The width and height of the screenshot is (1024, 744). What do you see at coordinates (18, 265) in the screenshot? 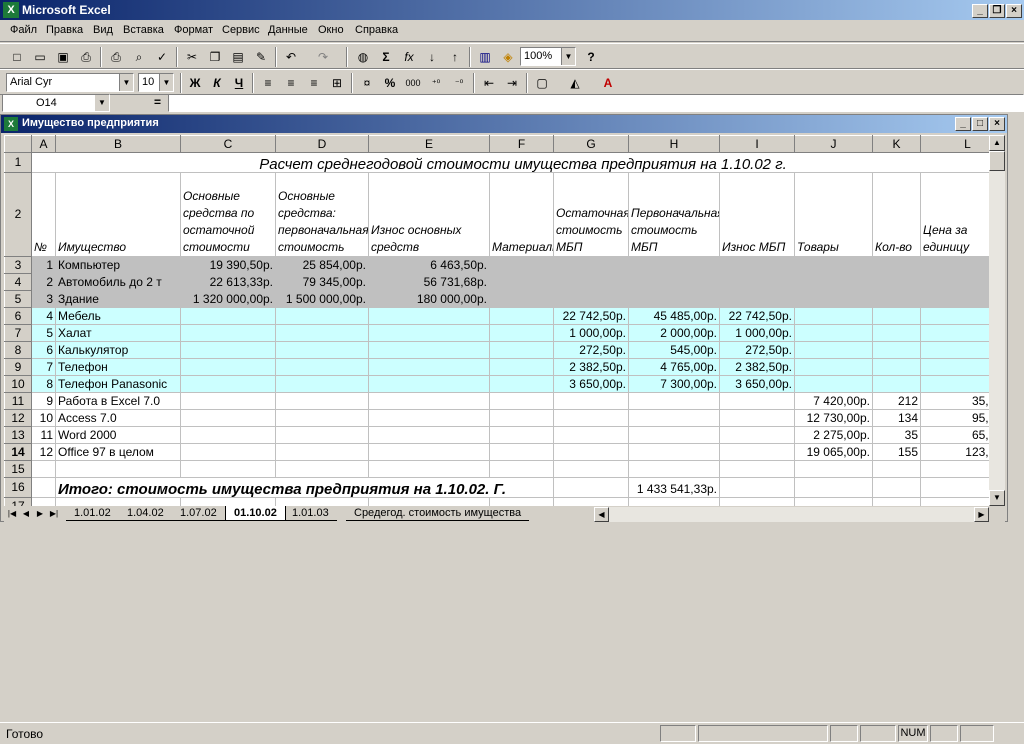
I see `row-header: 3` at bounding box center [18, 265].